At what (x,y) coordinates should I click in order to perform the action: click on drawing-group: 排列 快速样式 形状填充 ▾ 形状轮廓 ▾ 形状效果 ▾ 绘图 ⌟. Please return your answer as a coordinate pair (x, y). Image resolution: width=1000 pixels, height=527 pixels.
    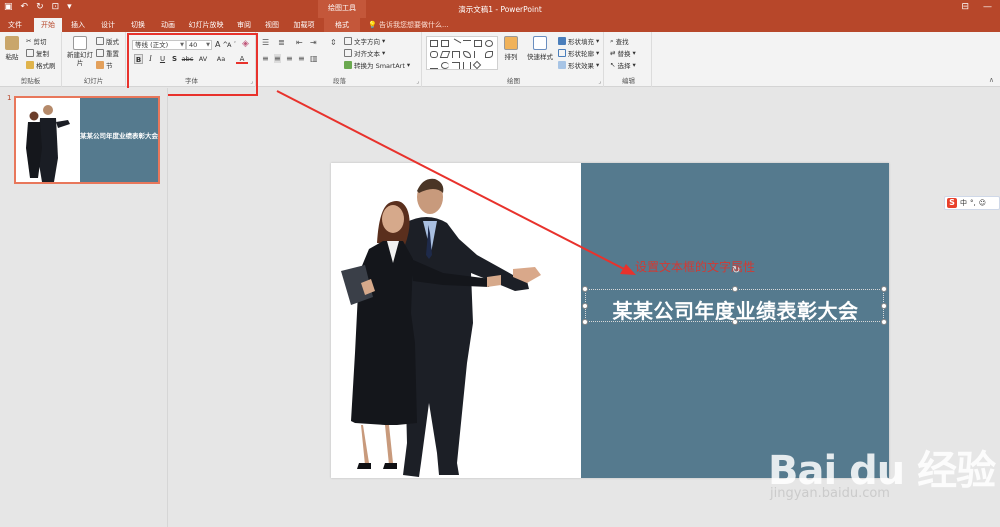
    Looking at the image, I should click on (514, 59).